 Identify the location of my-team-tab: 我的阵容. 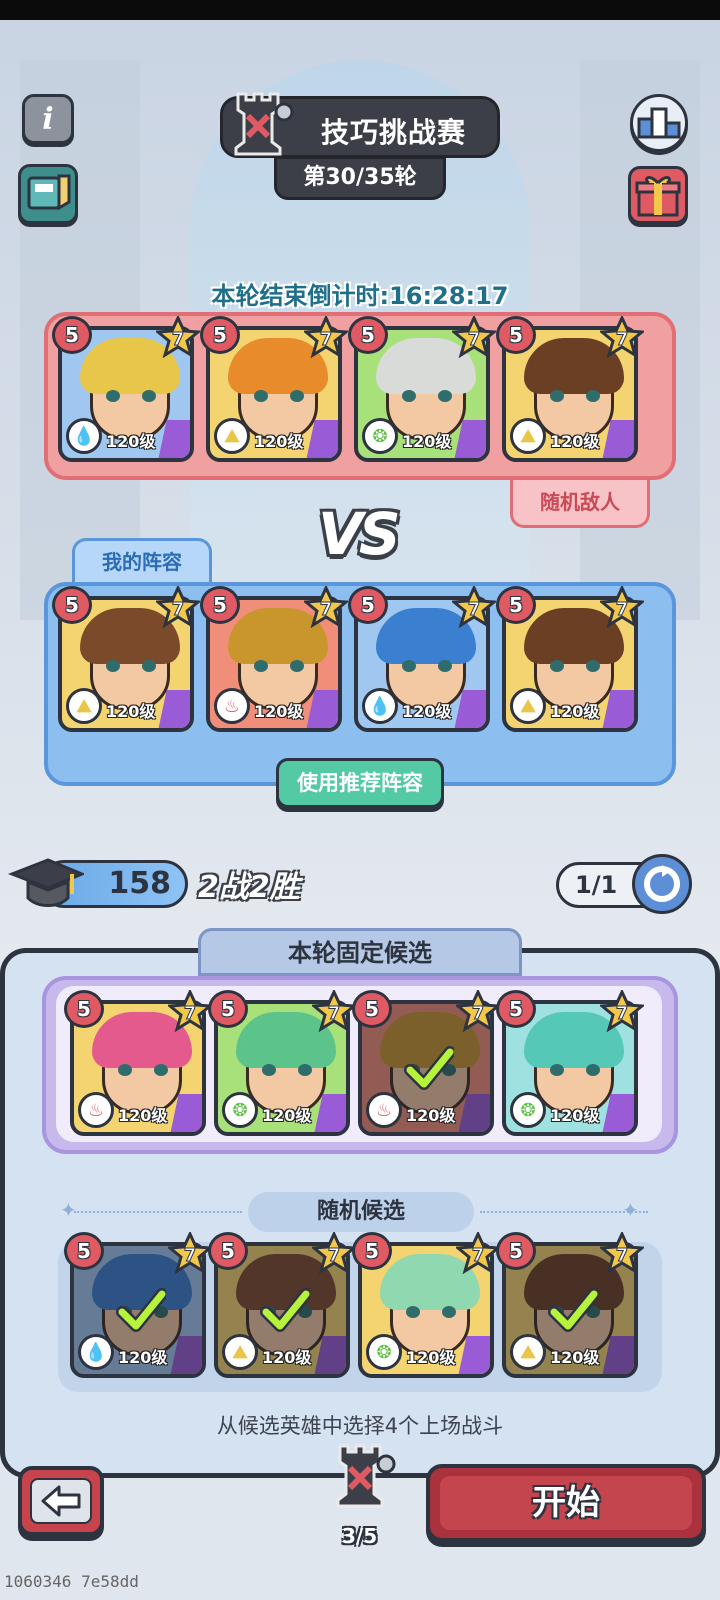
(142, 561).